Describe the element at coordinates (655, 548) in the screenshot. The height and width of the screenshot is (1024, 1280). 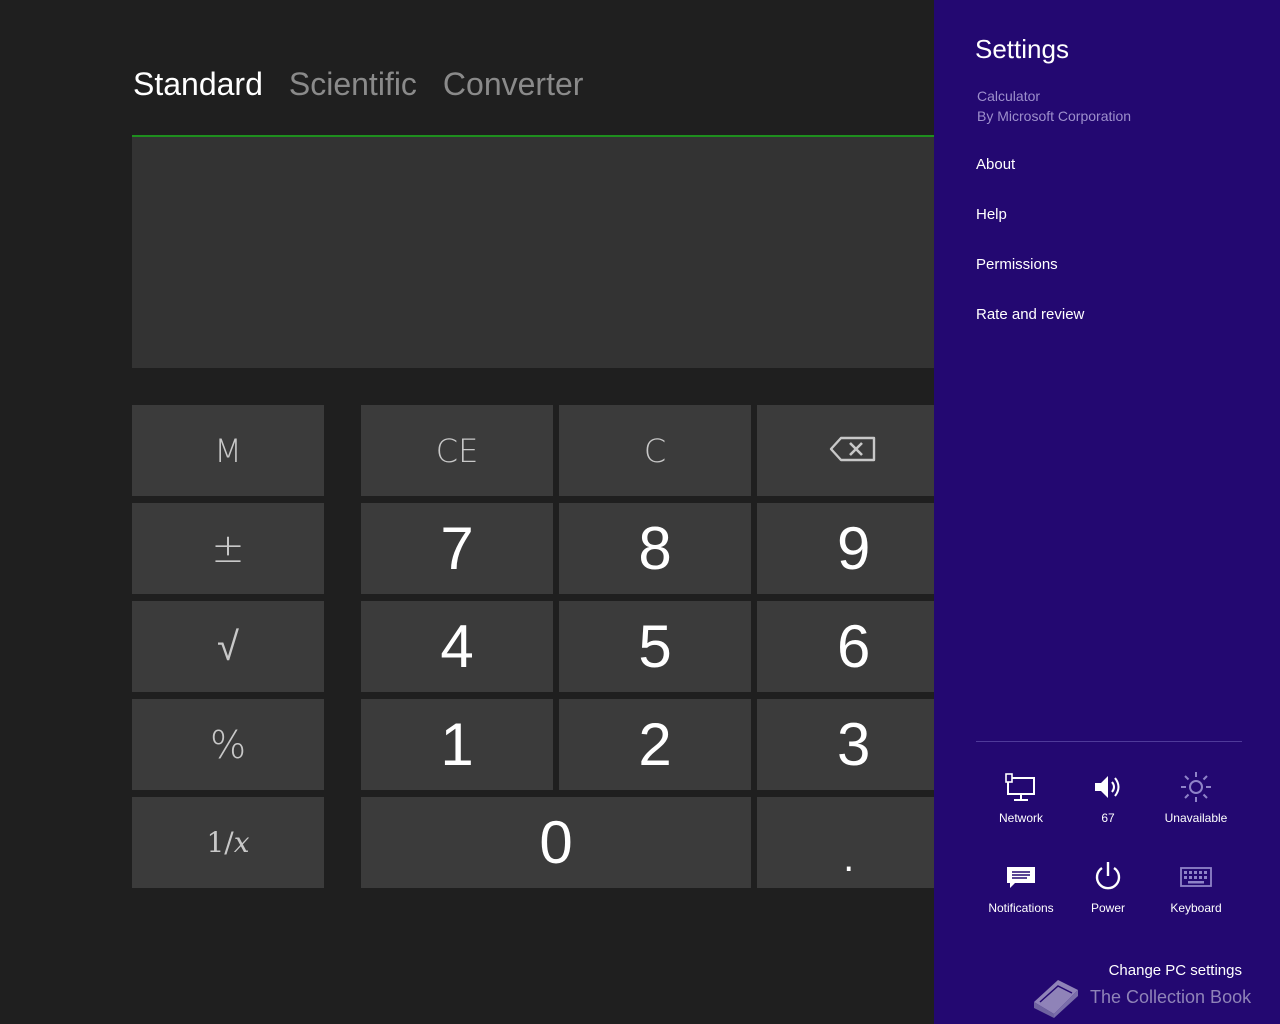
I see `digit-8-button: 8` at that location.